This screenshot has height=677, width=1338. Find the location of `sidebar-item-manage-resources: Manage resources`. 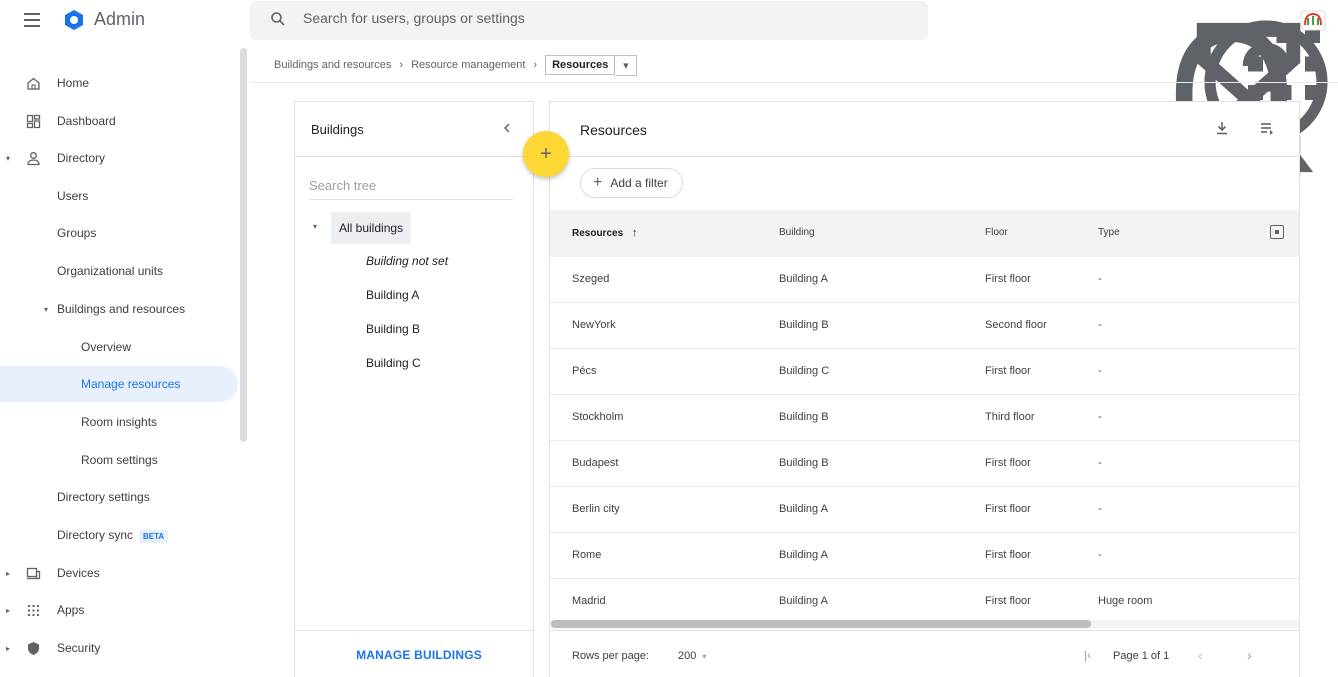

sidebar-item-manage-resources: Manage resources is located at coordinates (119, 384).